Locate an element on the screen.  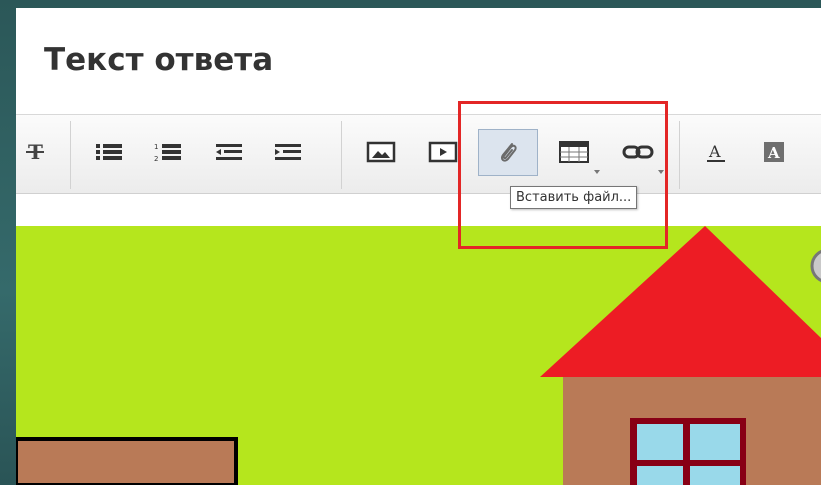
bulleted-list-button is located at coordinates (109, 152).